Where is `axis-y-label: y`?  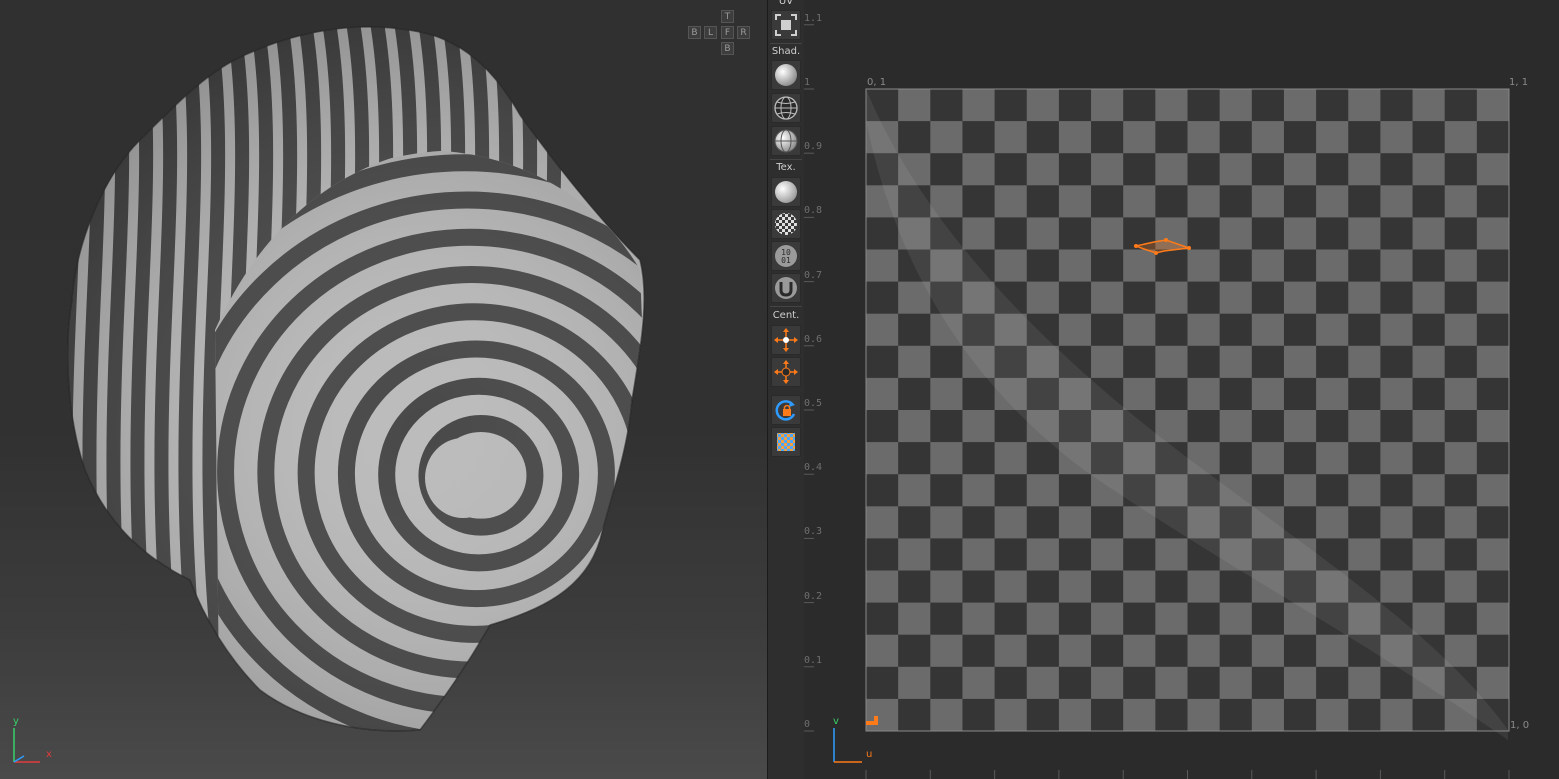 axis-y-label: y is located at coordinates (16, 721).